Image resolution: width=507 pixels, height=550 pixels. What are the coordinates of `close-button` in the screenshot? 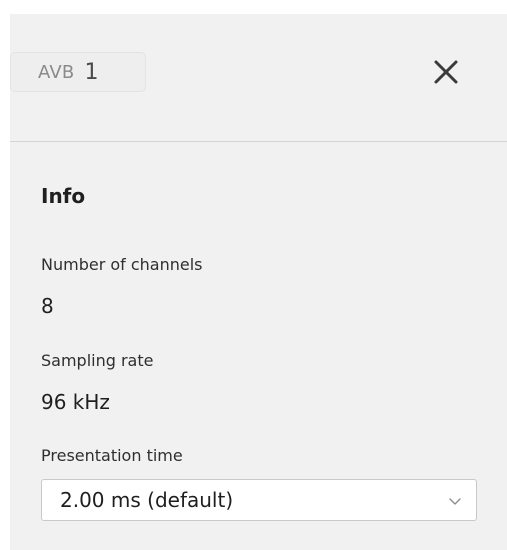 It's located at (446, 72).